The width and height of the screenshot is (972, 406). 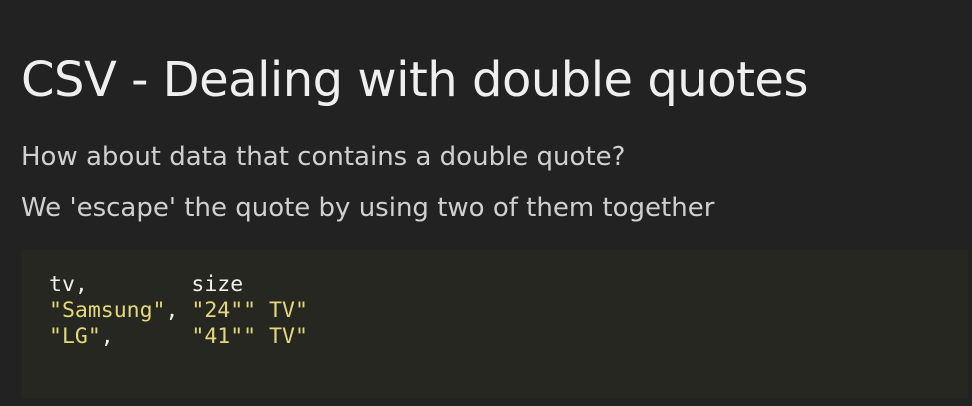 I want to click on code-string-token: "41"" TV", so click(x=249, y=336).